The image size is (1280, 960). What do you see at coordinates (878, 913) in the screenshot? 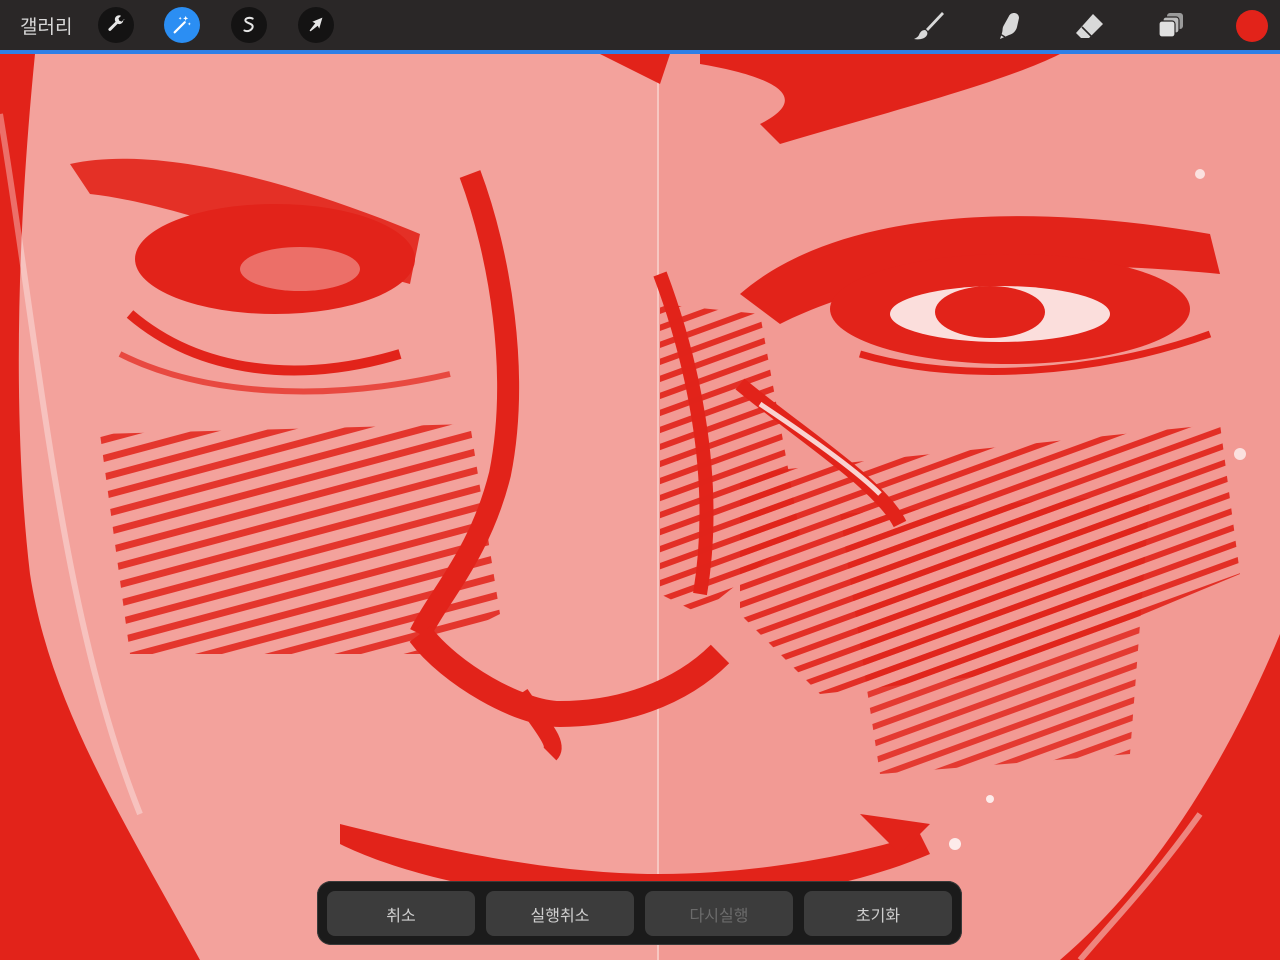
I see `reset-button: 초기화` at bounding box center [878, 913].